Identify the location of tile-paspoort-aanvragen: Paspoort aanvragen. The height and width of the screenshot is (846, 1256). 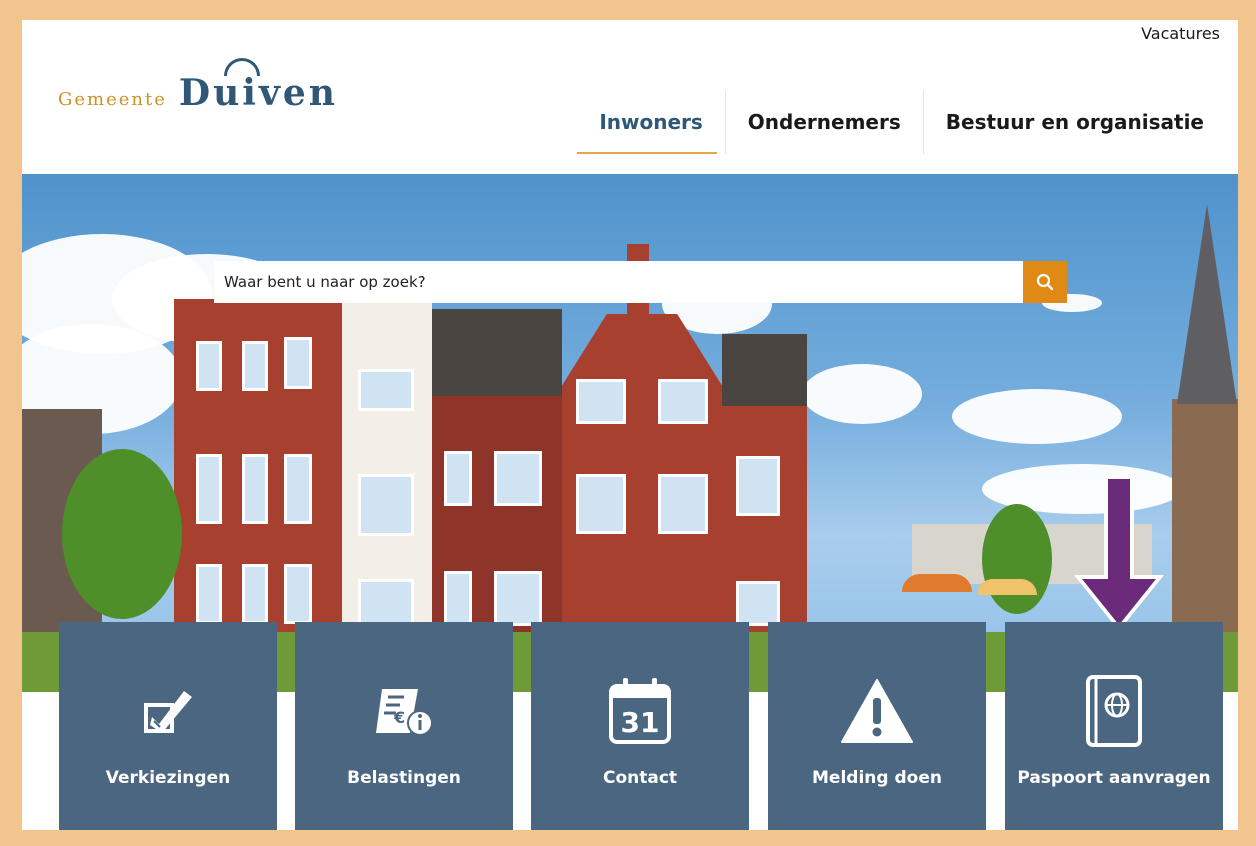
(1114, 726).